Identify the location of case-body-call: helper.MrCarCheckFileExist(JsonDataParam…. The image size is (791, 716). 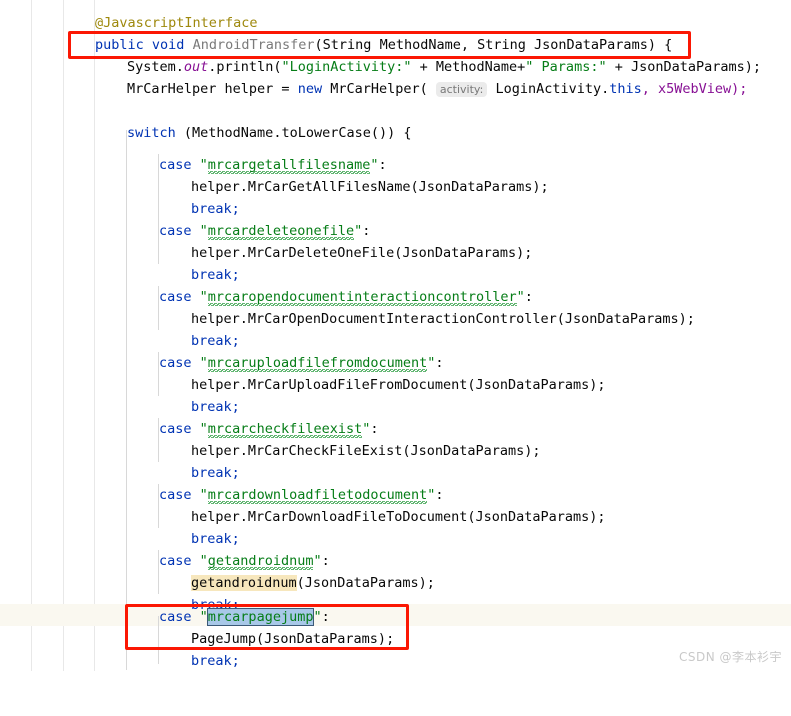
(366, 451).